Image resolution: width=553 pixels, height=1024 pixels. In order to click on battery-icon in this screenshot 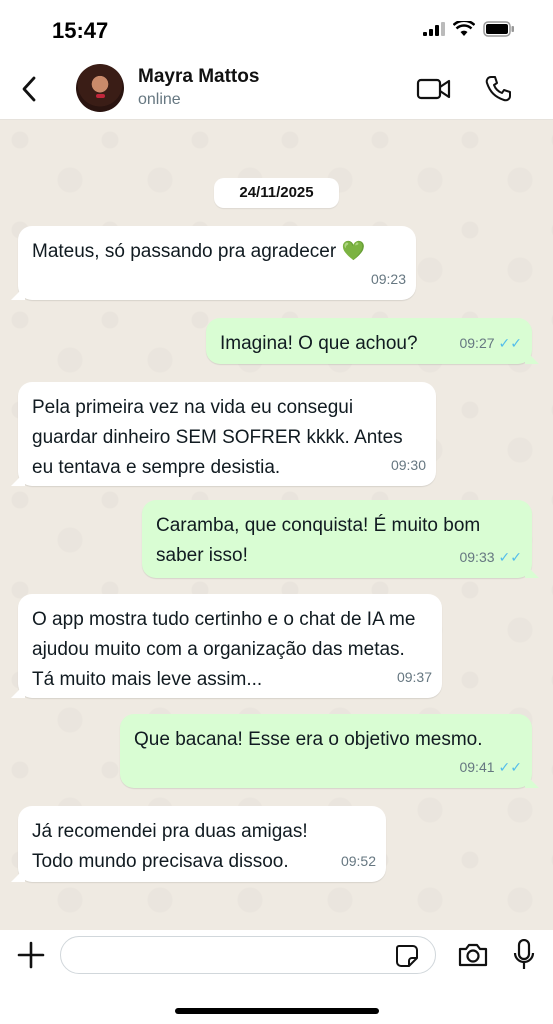, I will do `click(498, 29)`.